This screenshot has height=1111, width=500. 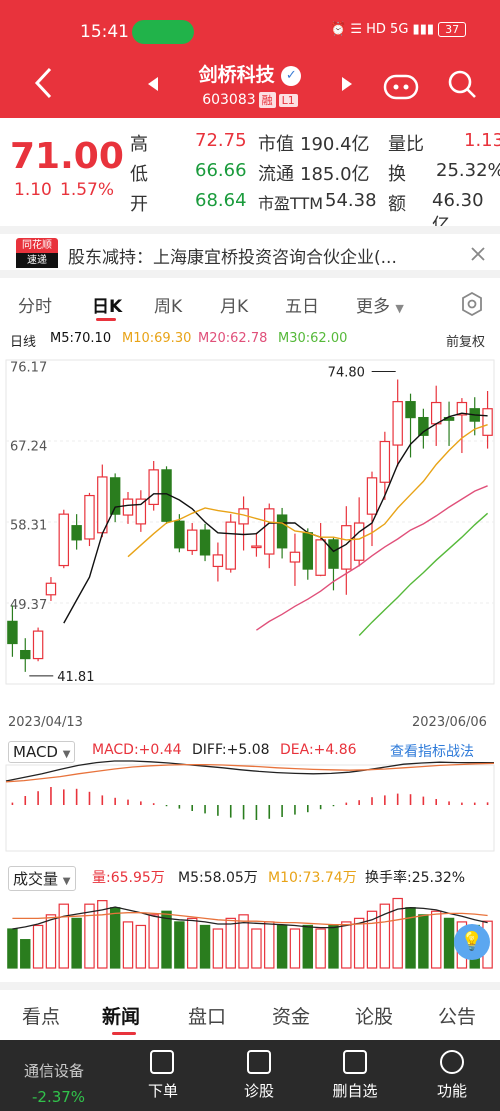 I want to click on turnover-label: 换, so click(x=397, y=174).